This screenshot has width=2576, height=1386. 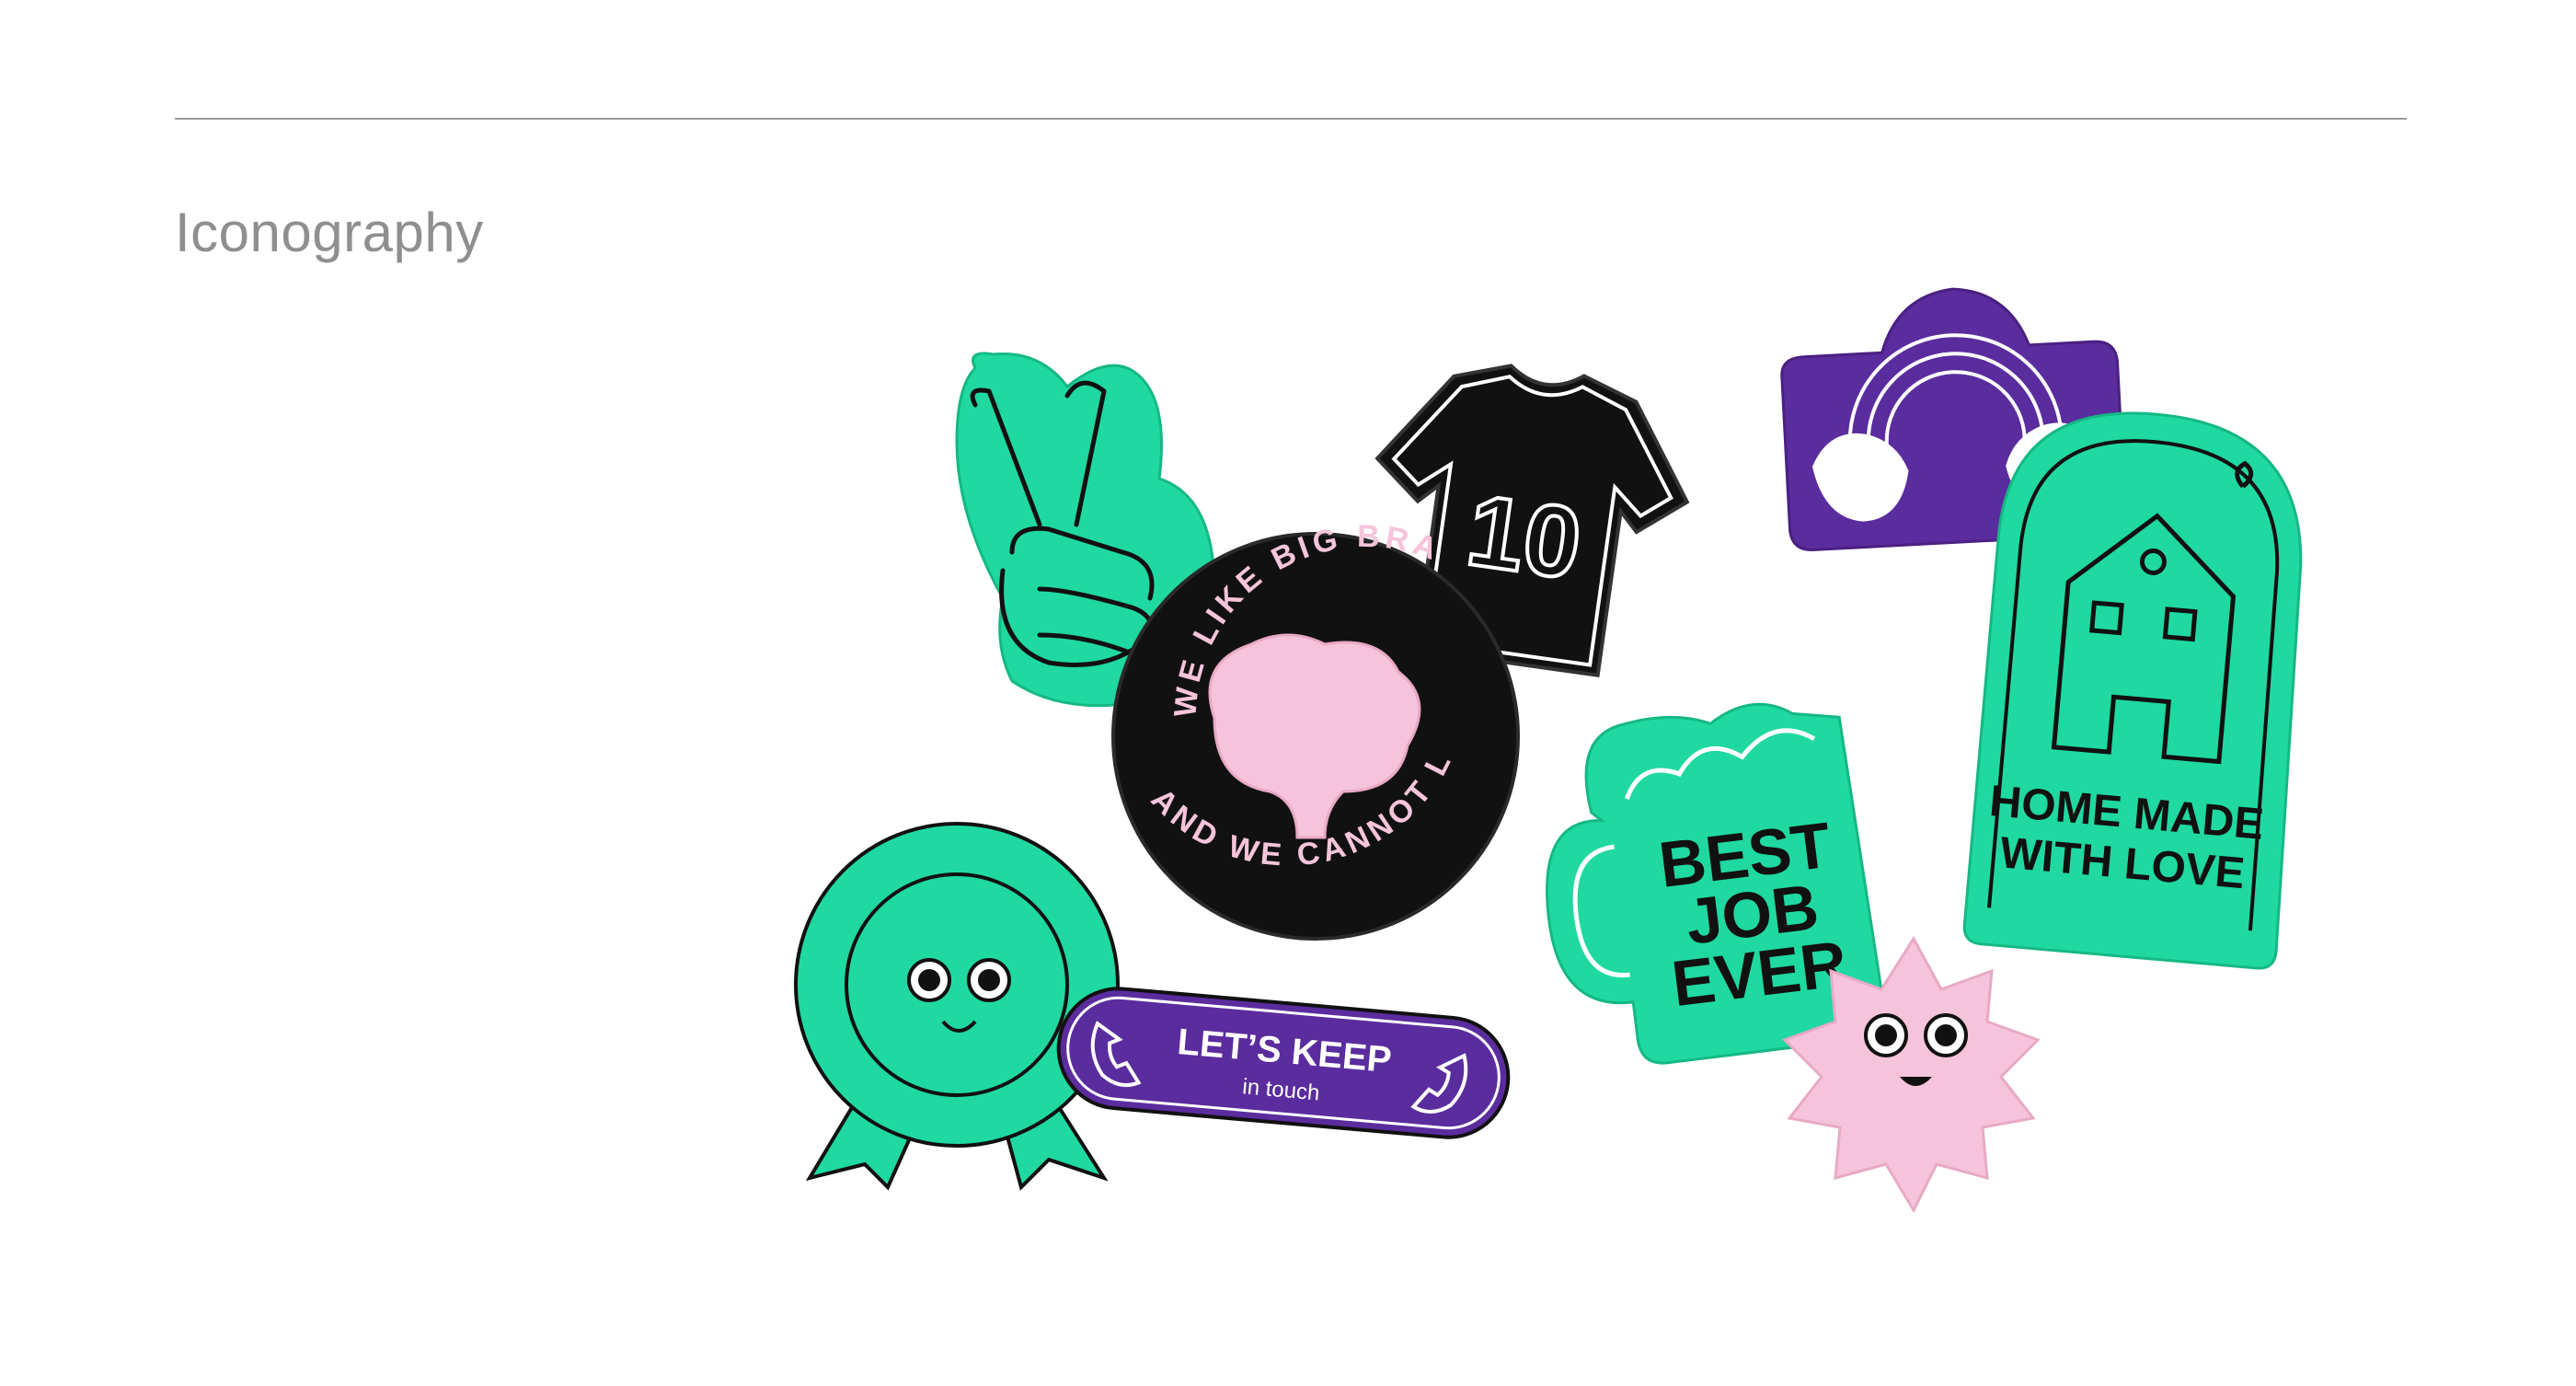 I want to click on jersey-number: 10, so click(x=1524, y=537).